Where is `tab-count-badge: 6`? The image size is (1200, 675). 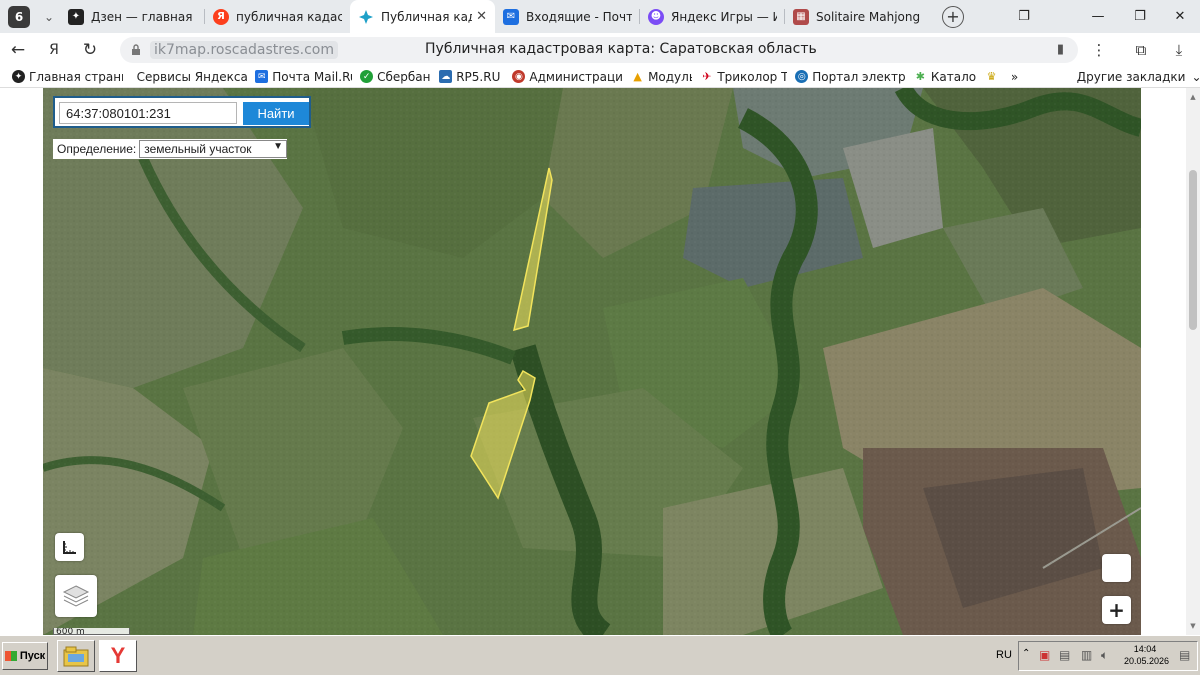 tab-count-badge: 6 is located at coordinates (19, 16).